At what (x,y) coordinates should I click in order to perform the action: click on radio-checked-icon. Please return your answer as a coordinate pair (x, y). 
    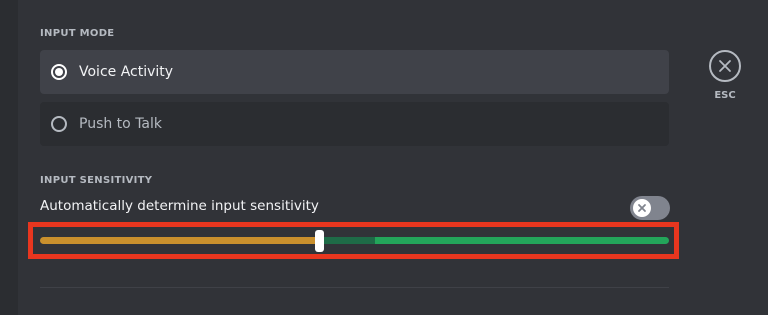
    Looking at the image, I should click on (59, 72).